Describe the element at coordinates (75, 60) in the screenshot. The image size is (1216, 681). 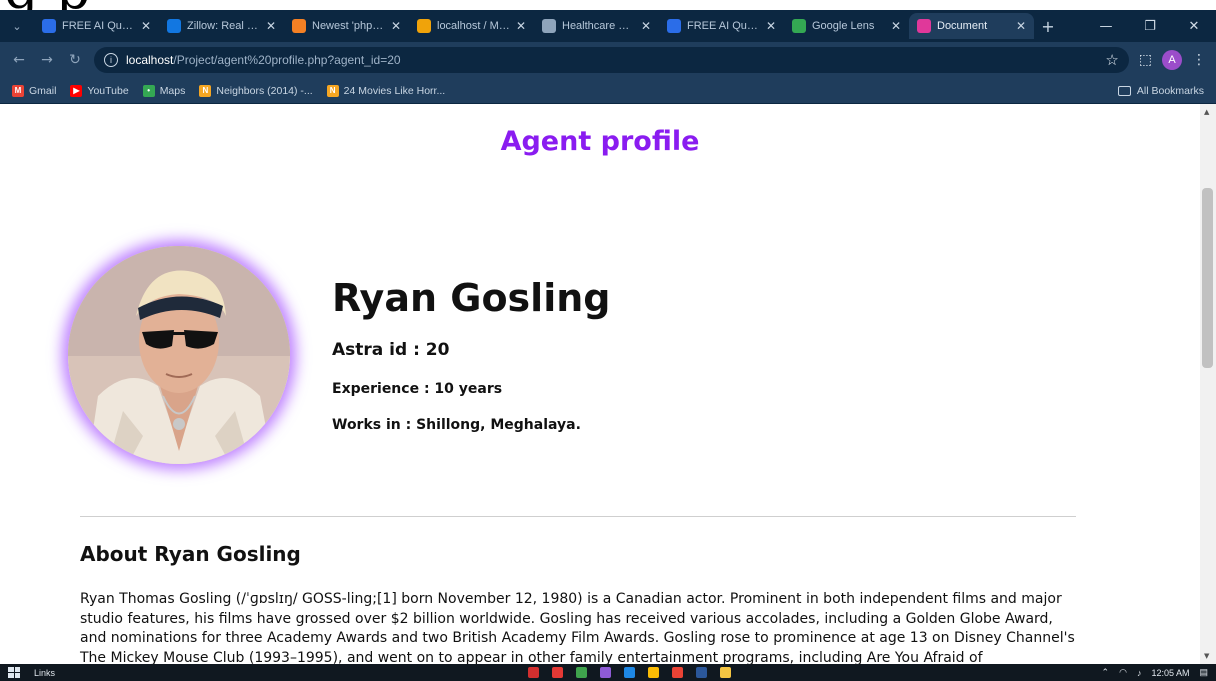
I see `reload-icon: ↻` at that location.